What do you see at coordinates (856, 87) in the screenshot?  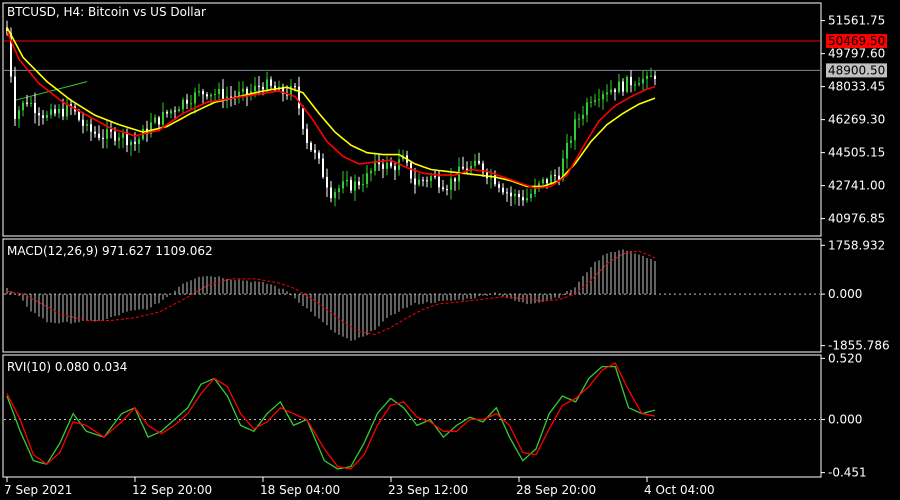 I see `price-axis-label: 48033.45` at bounding box center [856, 87].